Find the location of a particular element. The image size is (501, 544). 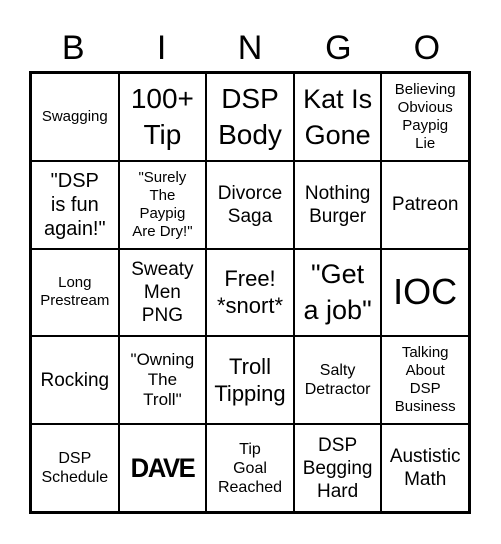

cell-text: DSP Begging Hard is located at coordinates (337, 468).